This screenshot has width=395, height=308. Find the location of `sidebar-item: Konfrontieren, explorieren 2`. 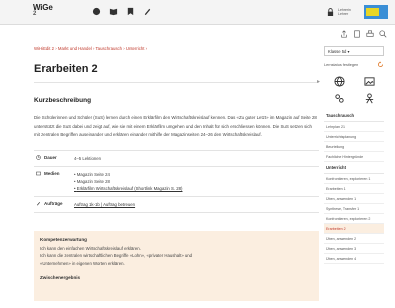

sidebar-item: Konfrontieren, explorieren 2 is located at coordinates (354, 219).